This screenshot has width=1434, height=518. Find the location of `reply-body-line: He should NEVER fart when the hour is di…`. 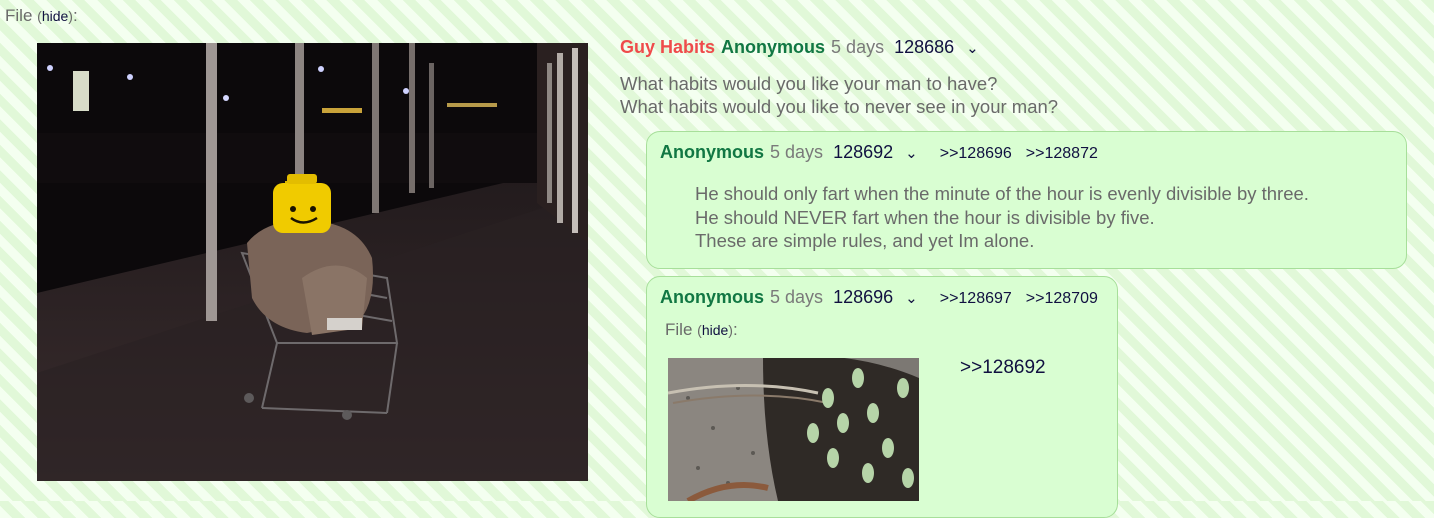

reply-body-line: He should NEVER fart when the hour is di… is located at coordinates (925, 217).